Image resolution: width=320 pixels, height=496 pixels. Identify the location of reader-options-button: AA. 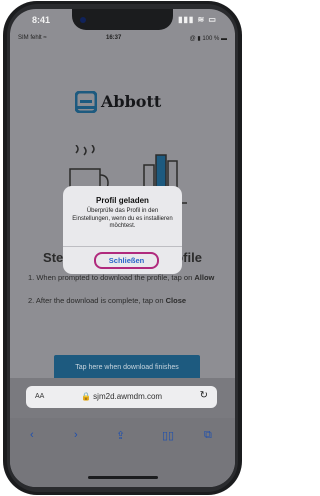
(39, 396).